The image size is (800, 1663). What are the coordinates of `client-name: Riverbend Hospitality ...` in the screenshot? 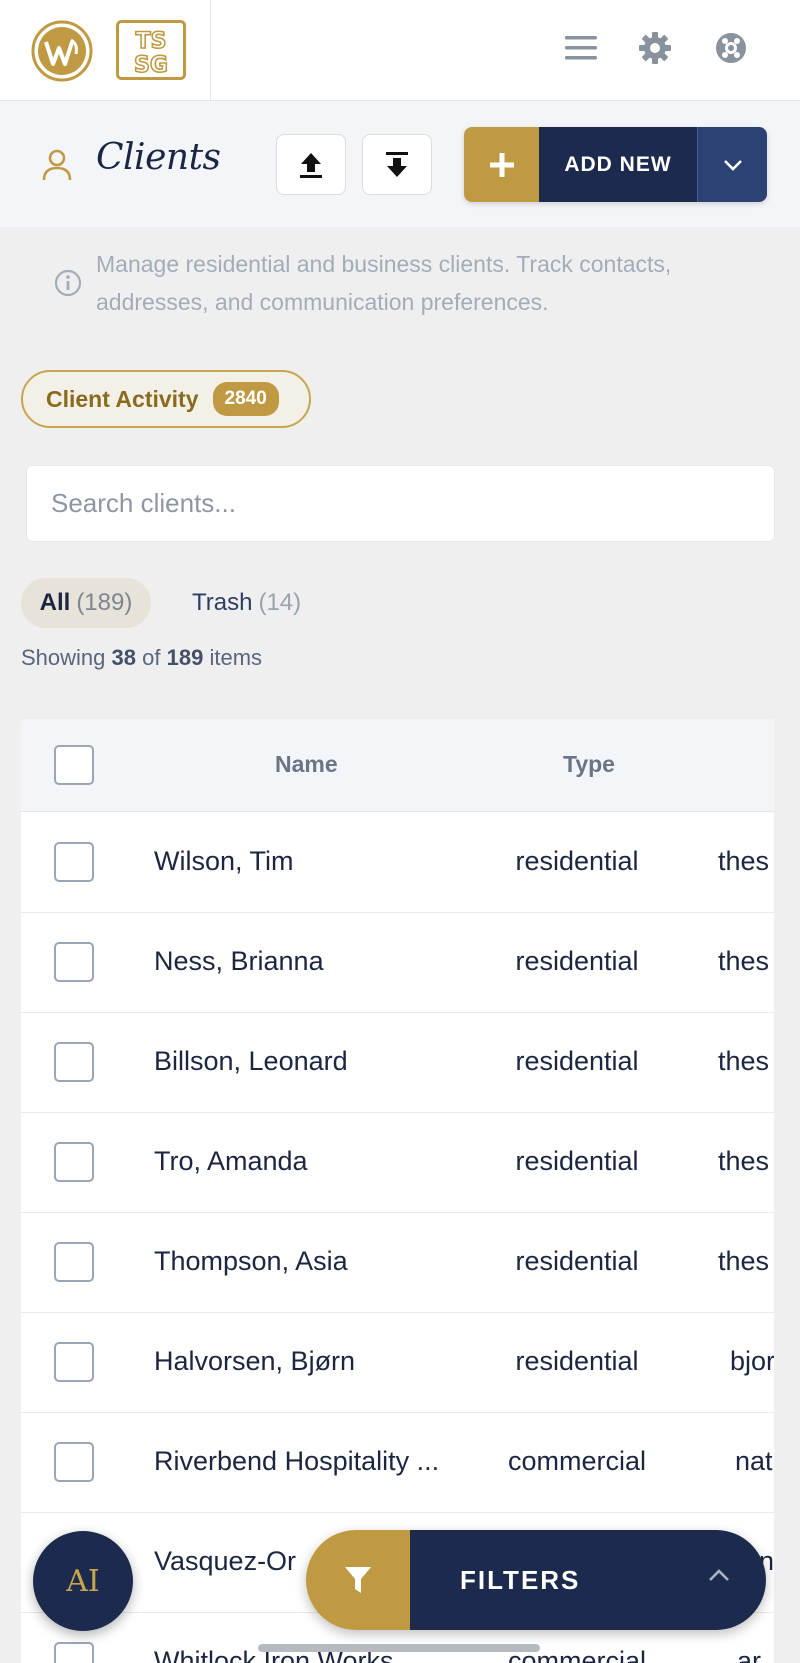 It's located at (296, 1461).